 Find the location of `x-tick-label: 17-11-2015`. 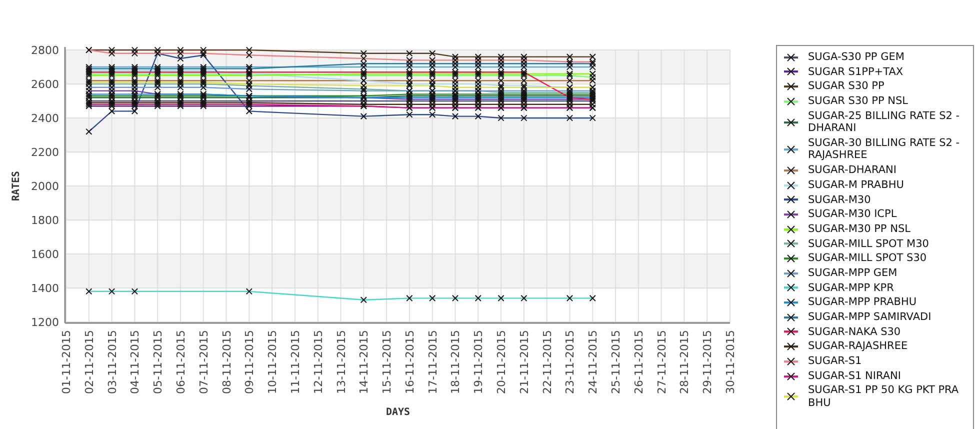

x-tick-label: 17-11-2015 is located at coordinates (433, 362).